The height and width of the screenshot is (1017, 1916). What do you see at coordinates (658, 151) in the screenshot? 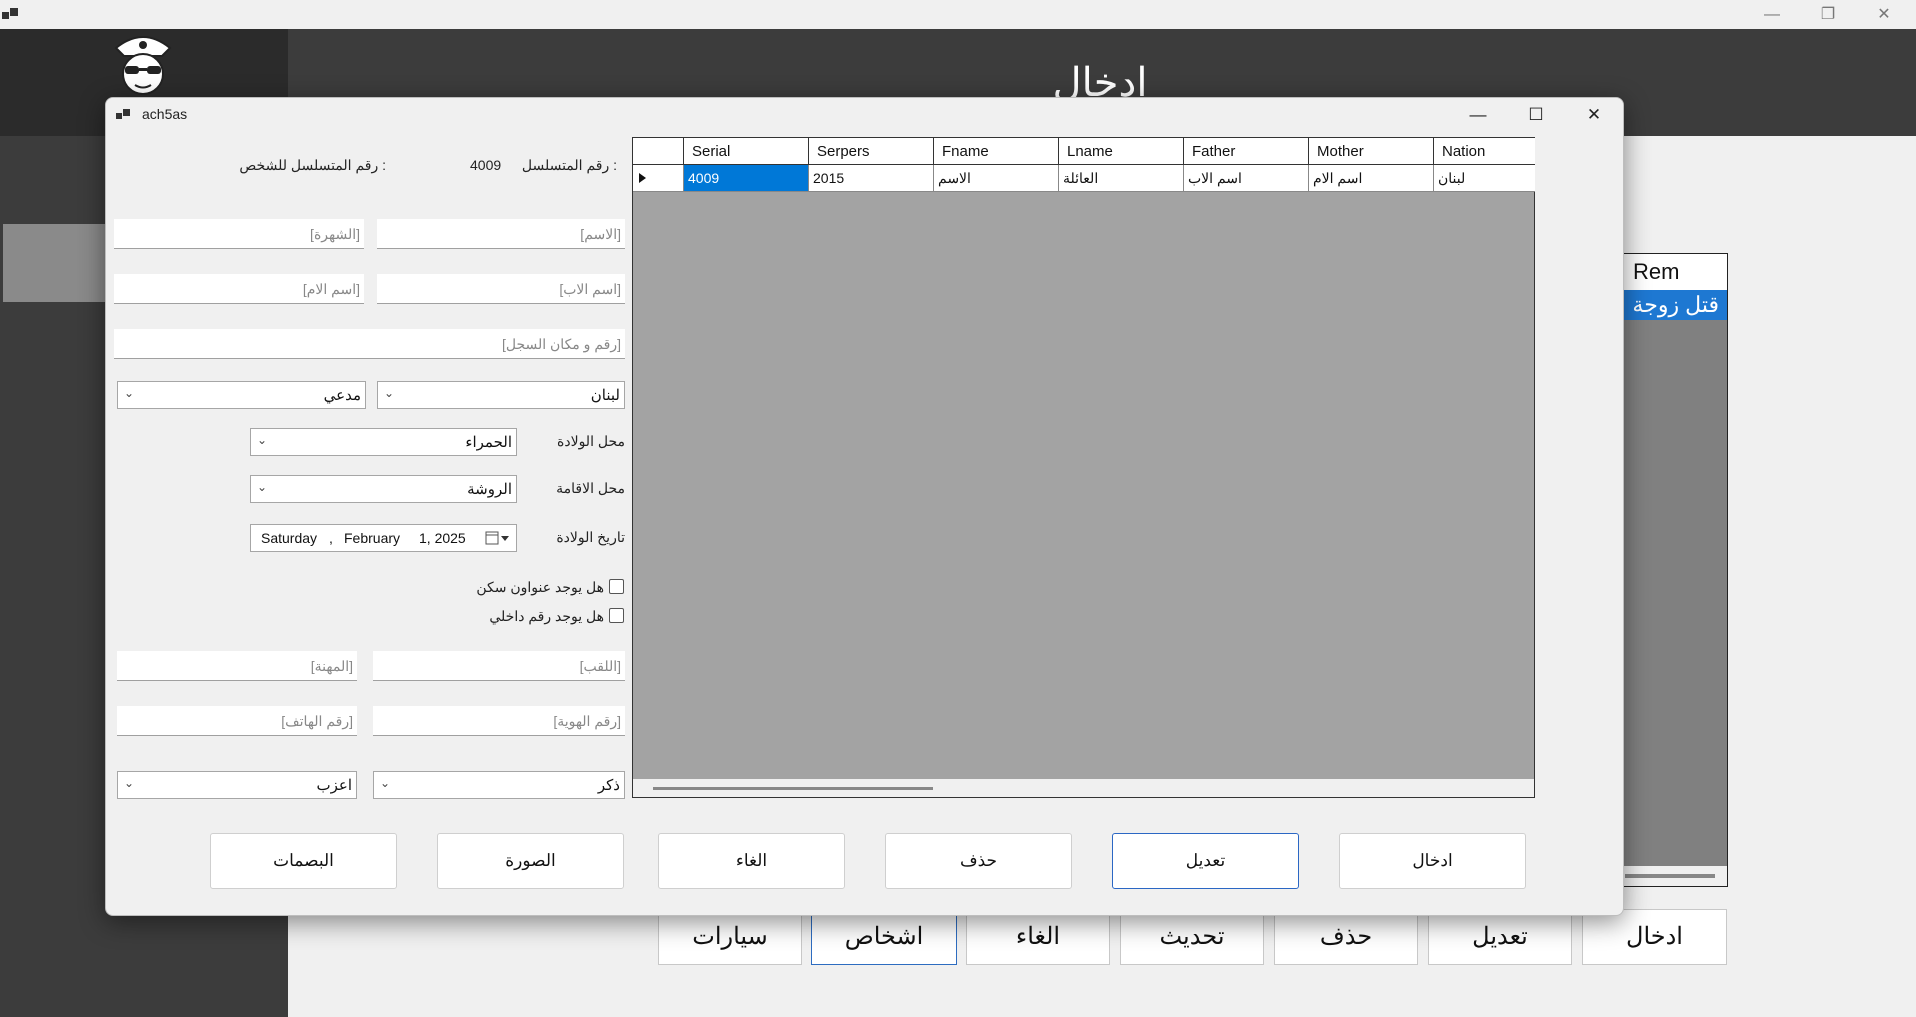
I see `grid-corner-header` at bounding box center [658, 151].